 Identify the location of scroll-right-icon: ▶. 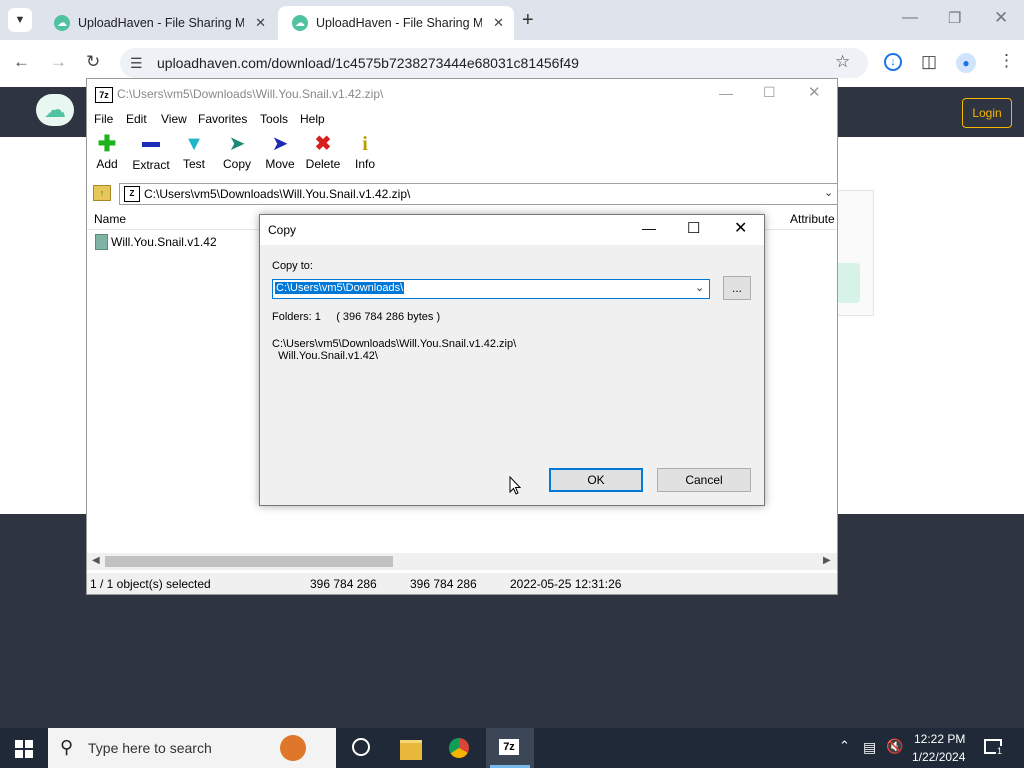
(827, 560).